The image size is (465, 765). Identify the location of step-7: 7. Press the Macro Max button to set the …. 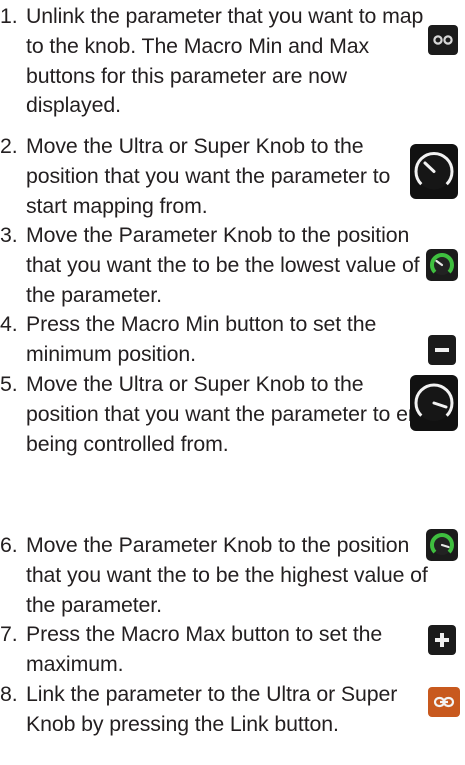
(218, 650).